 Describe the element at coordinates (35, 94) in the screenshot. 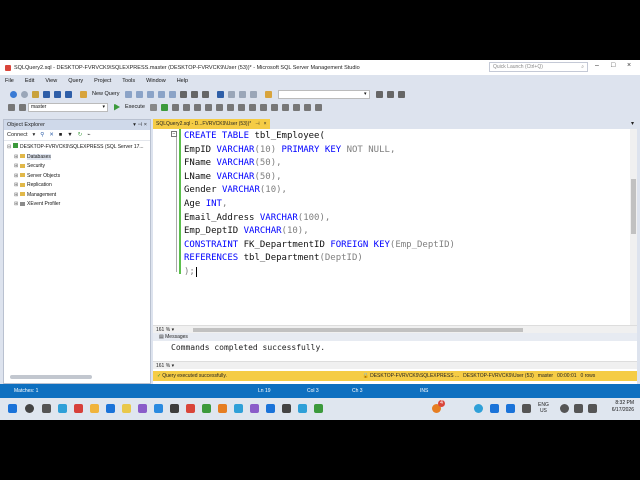

I see `new-file-icon` at that location.